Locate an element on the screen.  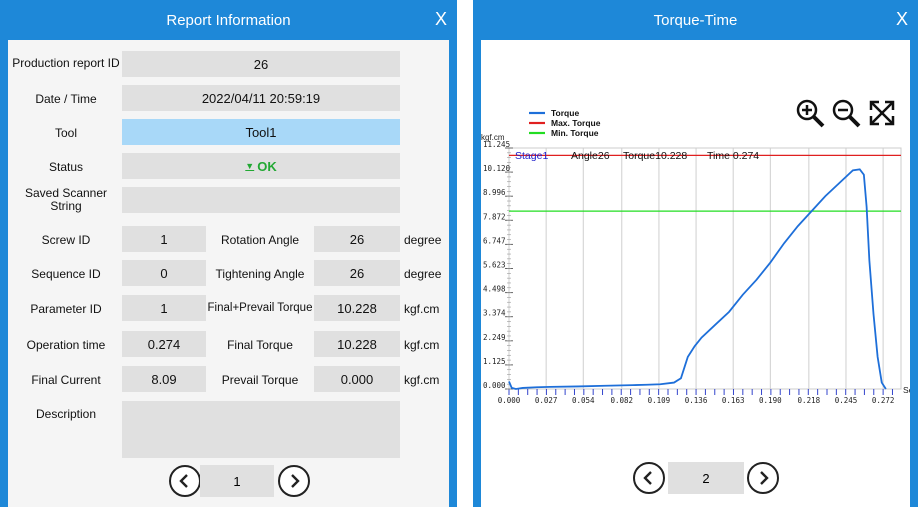
operation-time-label: Operation time is located at coordinates (66, 345).